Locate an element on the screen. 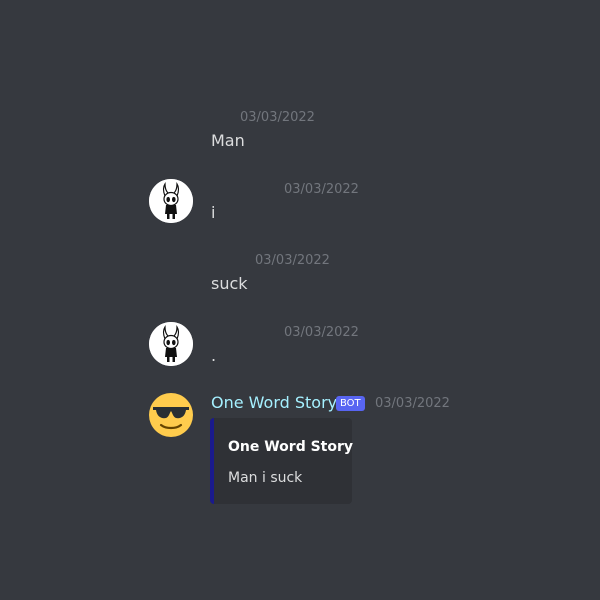  sunglasses-emoji-icon is located at coordinates (171, 415).